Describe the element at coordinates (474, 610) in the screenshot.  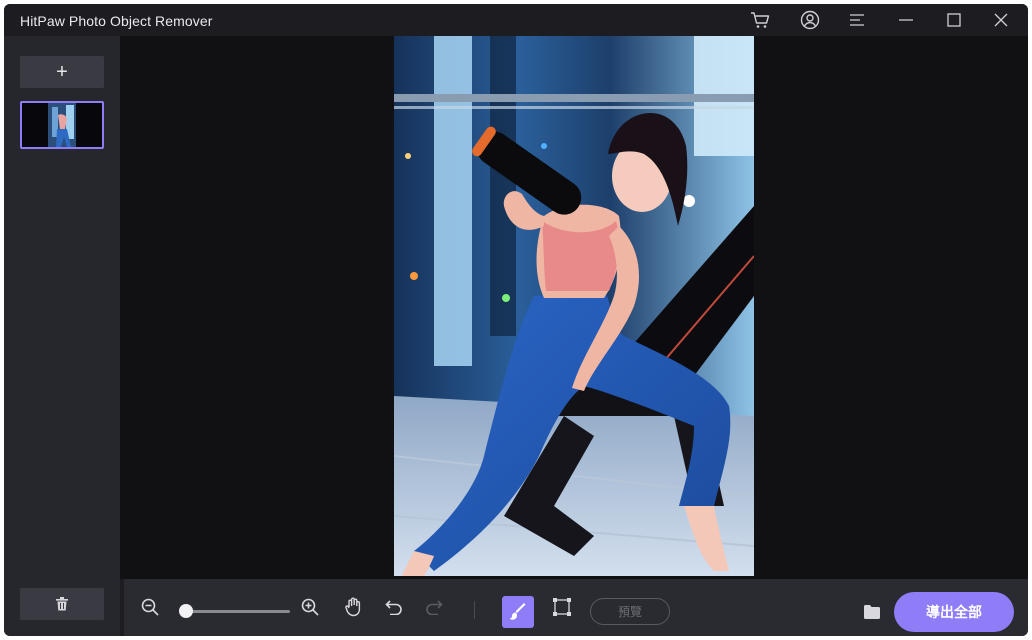
I see `toolbar-divider` at that location.